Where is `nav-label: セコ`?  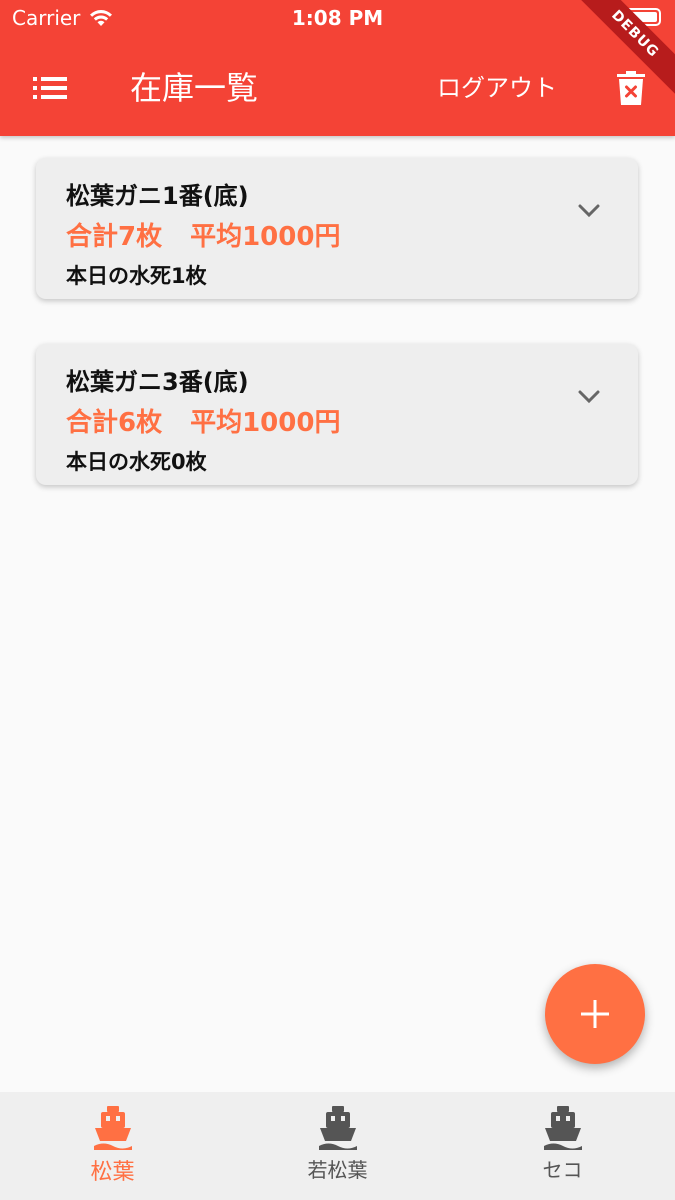 nav-label: セコ is located at coordinates (562, 1170).